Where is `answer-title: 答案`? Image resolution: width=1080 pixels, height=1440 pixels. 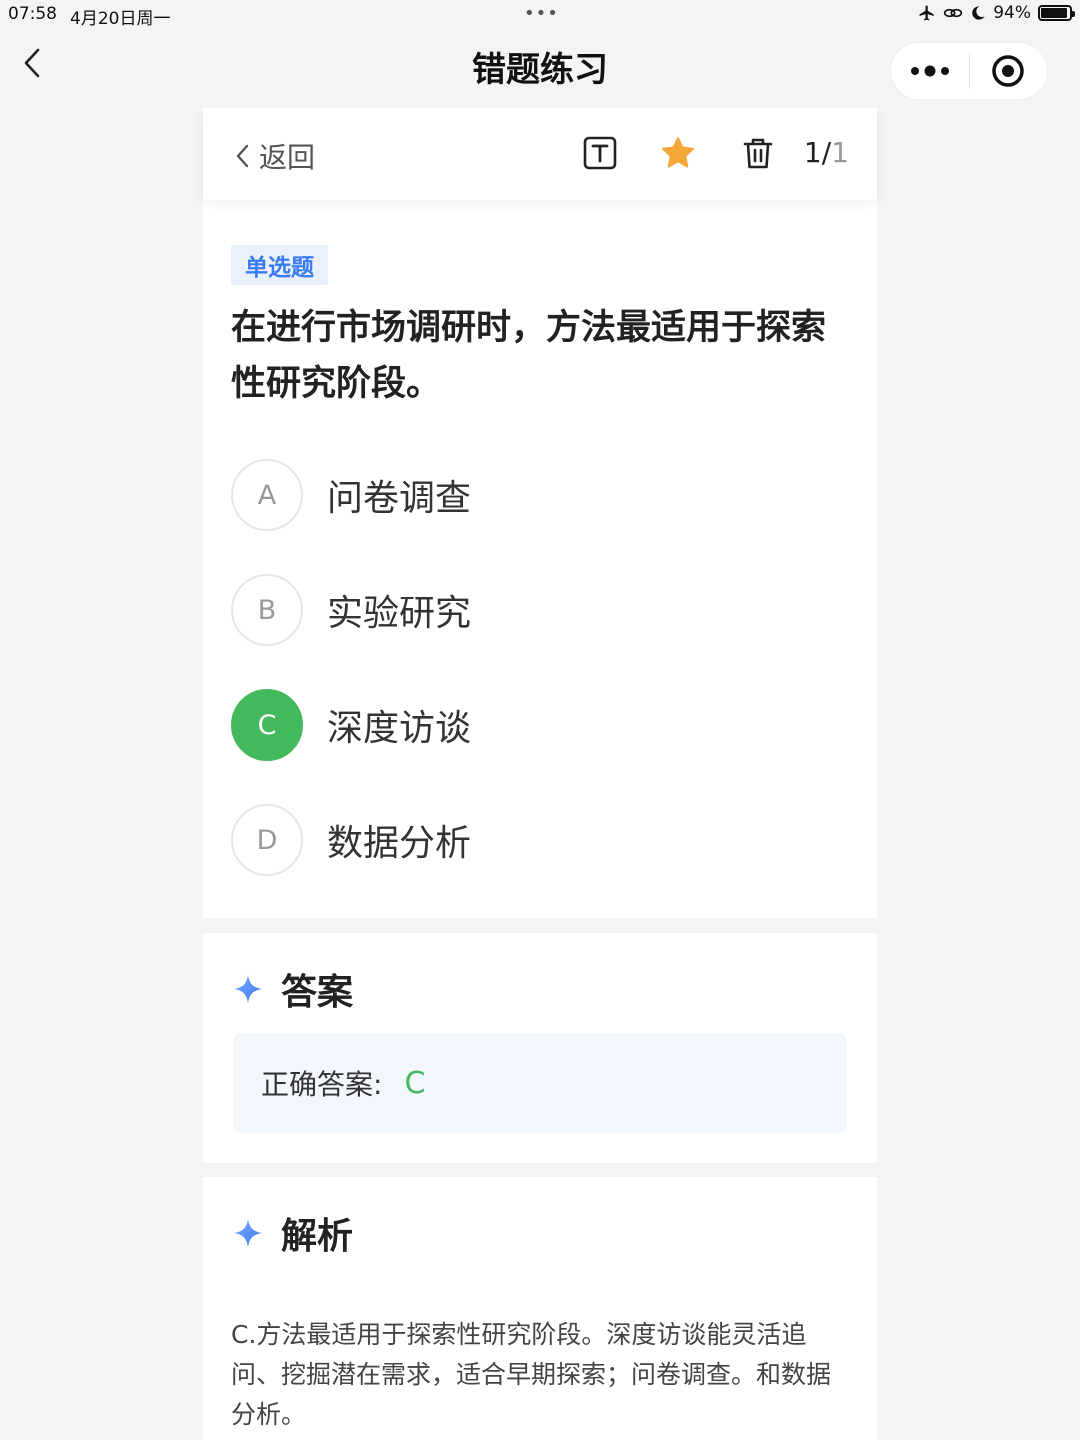
answer-title: 答案 is located at coordinates (317, 992).